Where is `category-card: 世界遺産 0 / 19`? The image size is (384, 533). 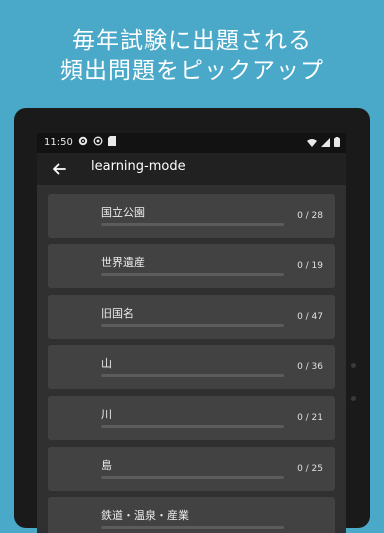 category-card: 世界遺産 0 / 19 is located at coordinates (191, 266).